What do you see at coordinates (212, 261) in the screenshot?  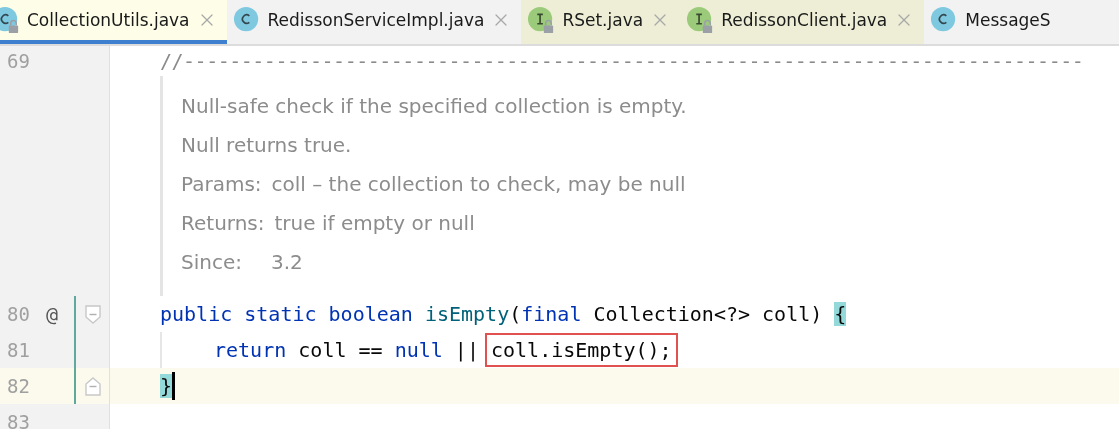 I see `doc-label: Since:` at bounding box center [212, 261].